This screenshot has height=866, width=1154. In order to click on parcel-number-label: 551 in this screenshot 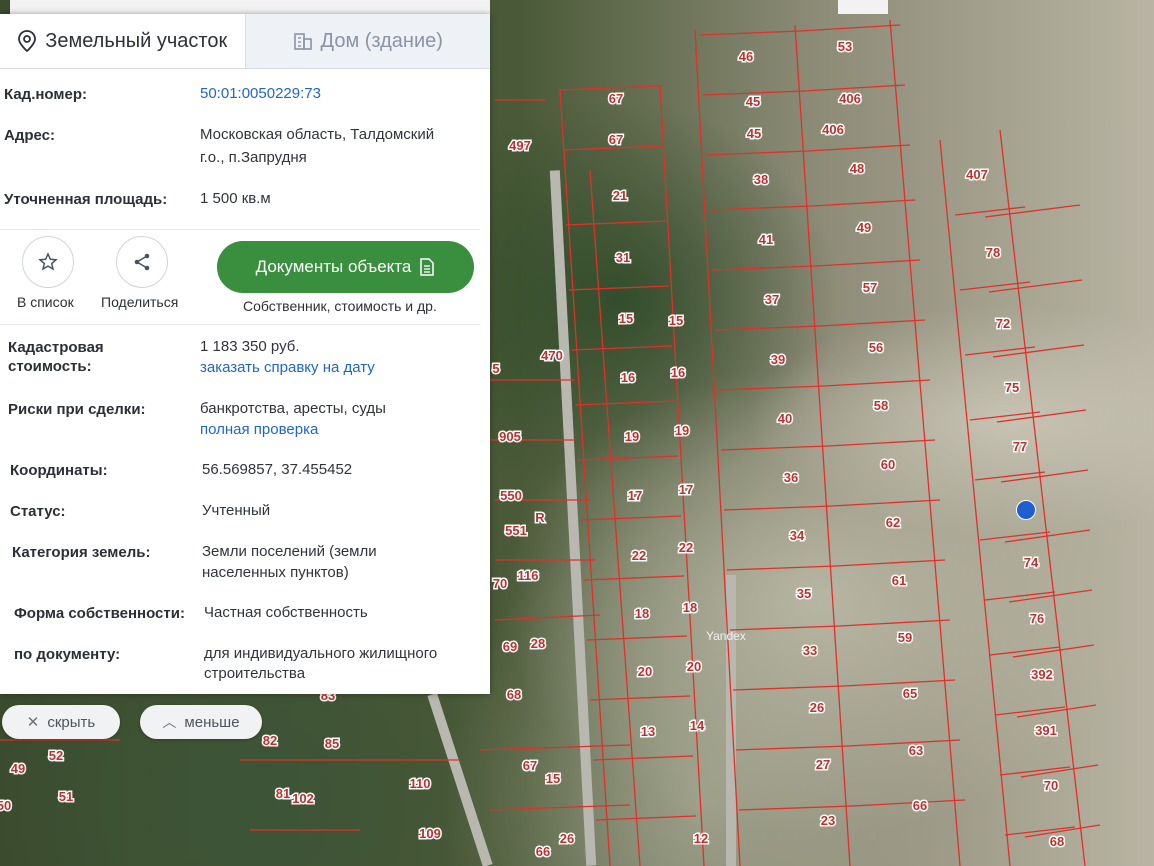, I will do `click(516, 531)`.